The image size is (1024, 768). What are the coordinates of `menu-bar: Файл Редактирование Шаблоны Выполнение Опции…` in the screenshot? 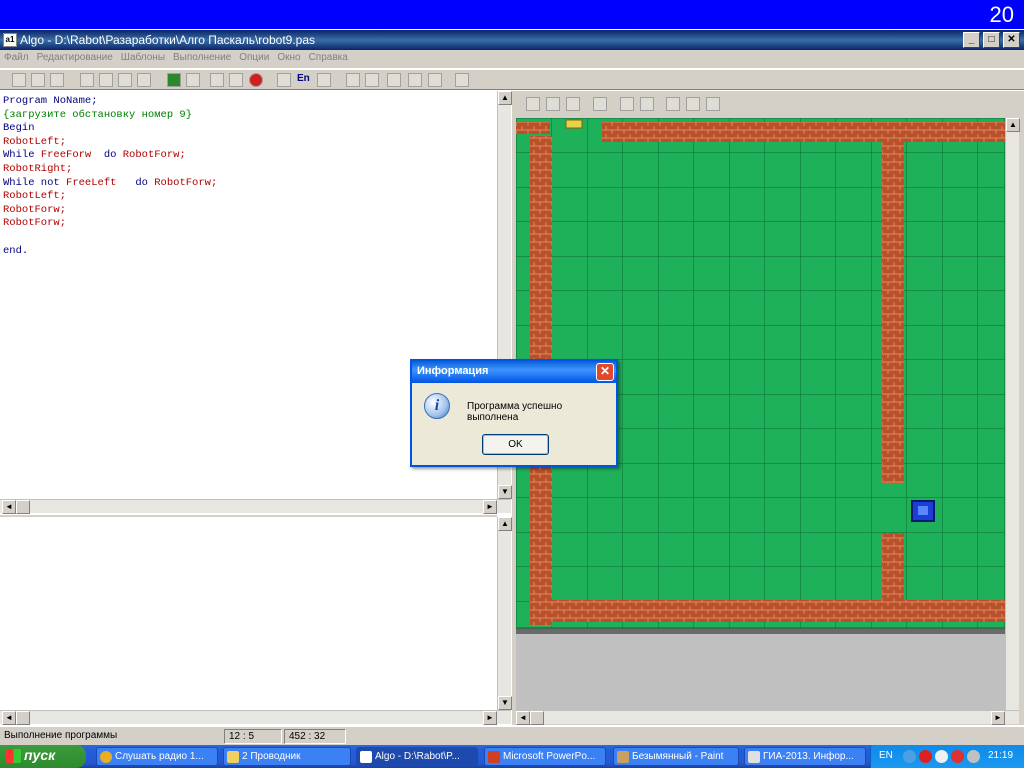 It's located at (512, 59).